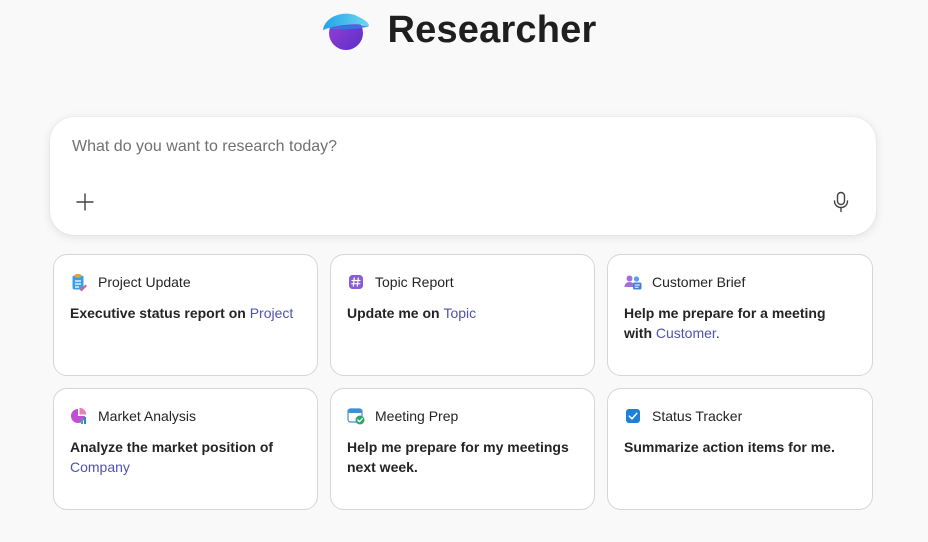 The height and width of the screenshot is (542, 928). I want to click on card-description: Executive status report on Project, so click(185, 313).